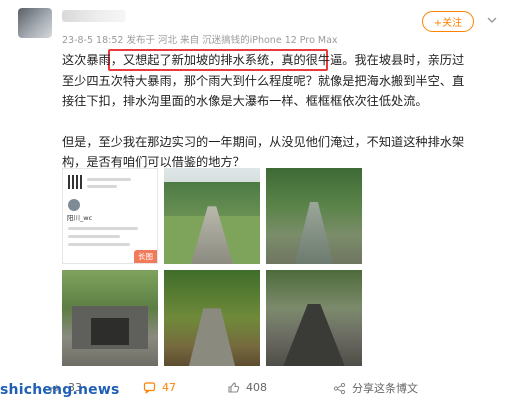  What do you see at coordinates (60, 390) in the screenshot?
I see `site-watermark: shicheng.news` at bounding box center [60, 390].